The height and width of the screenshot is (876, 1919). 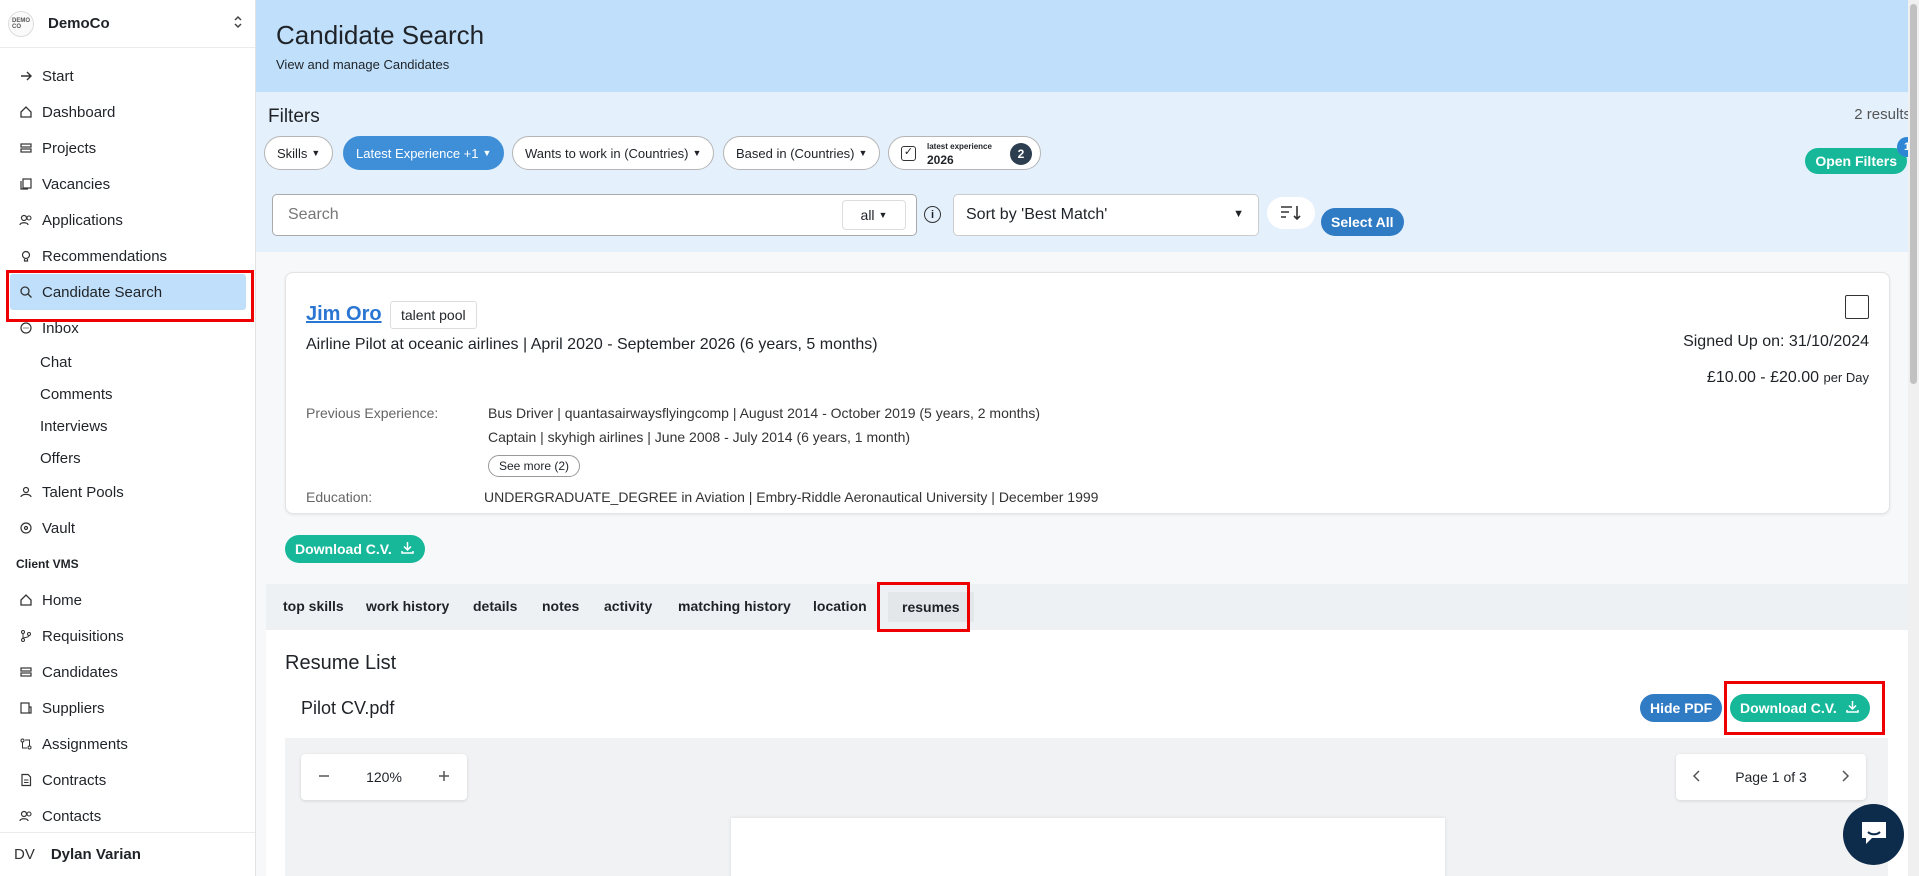 What do you see at coordinates (127, 708) in the screenshot?
I see `sidebar-item-suppliers: Suppliers` at bounding box center [127, 708].